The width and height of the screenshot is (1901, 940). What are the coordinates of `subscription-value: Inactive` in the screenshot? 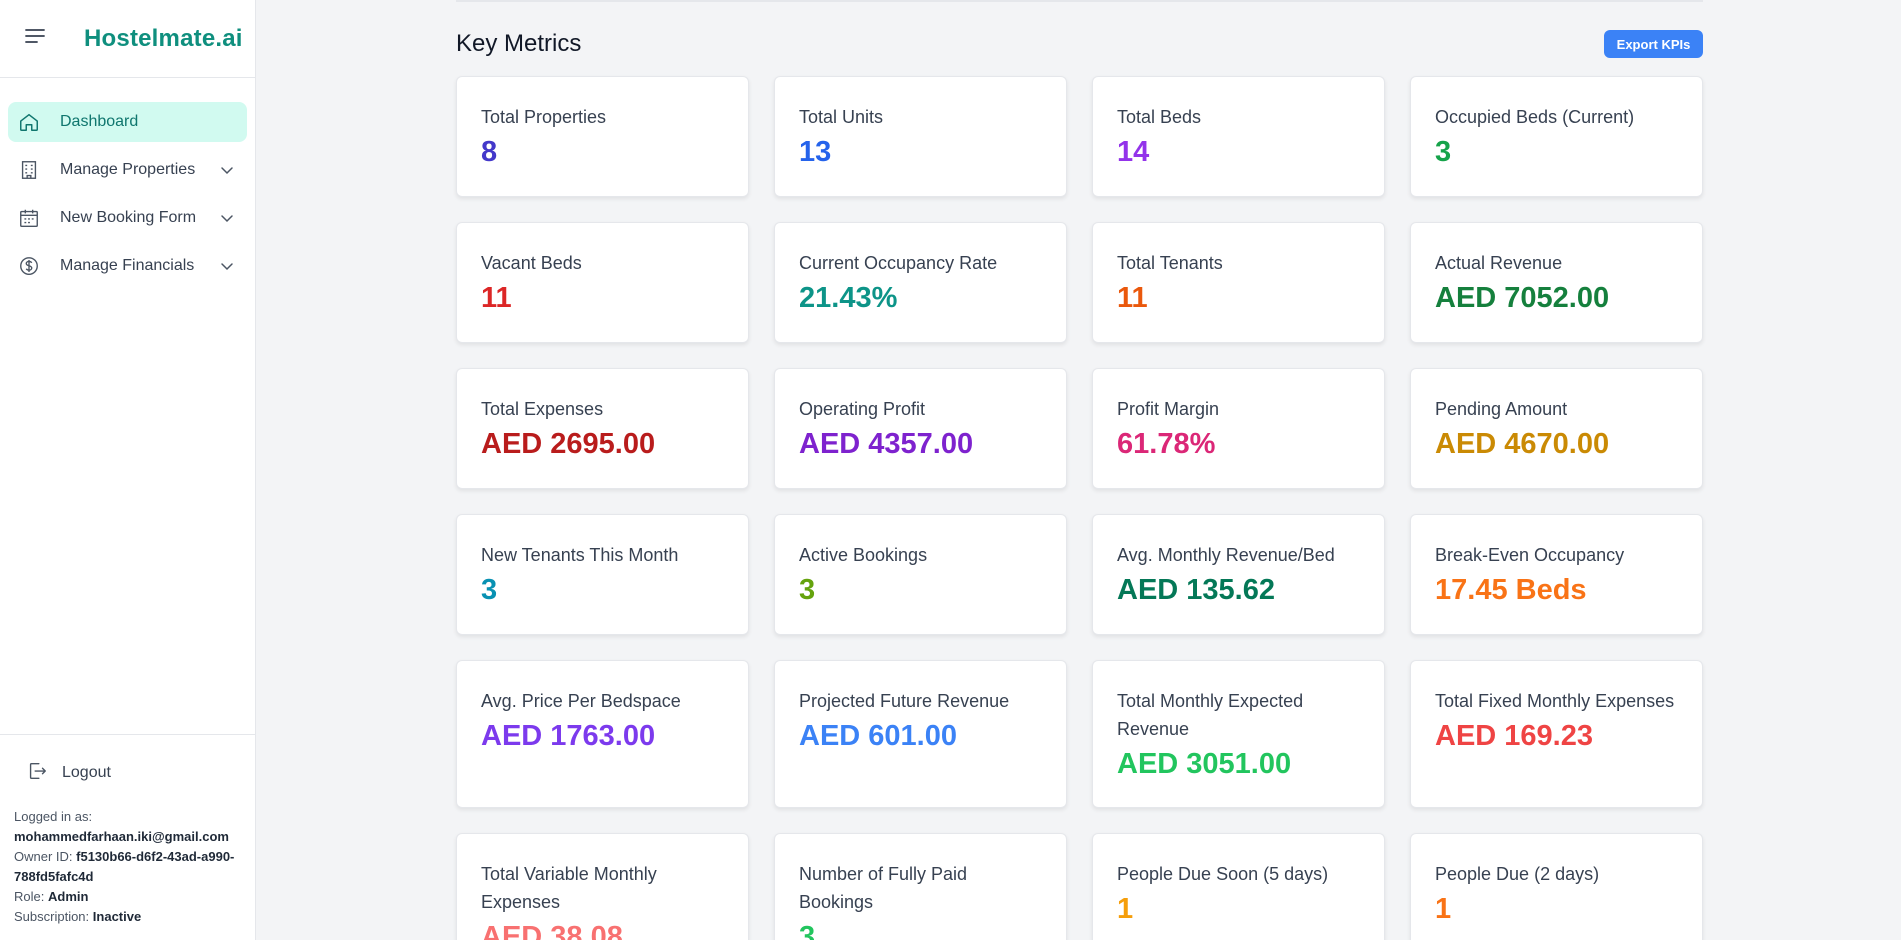 It's located at (117, 916).